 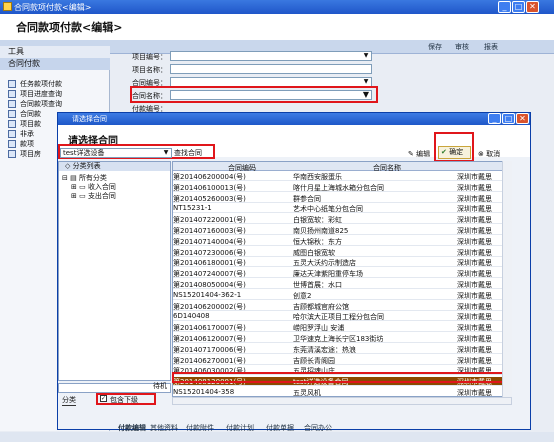 I want to click on table-horizontal-scrollbar, so click(x=342, y=401).